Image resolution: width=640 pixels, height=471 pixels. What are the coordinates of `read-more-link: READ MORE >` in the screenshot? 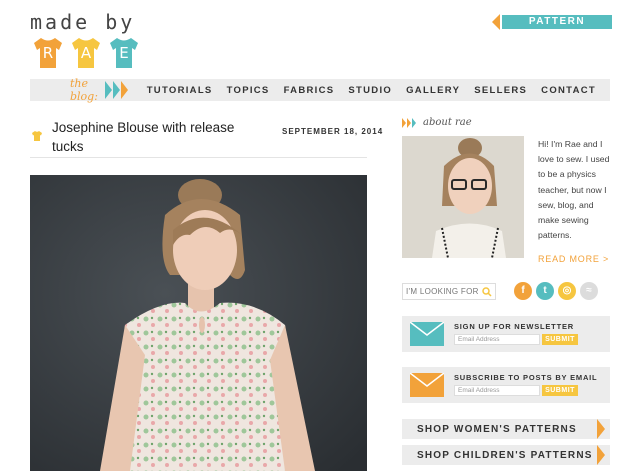 It's located at (573, 259).